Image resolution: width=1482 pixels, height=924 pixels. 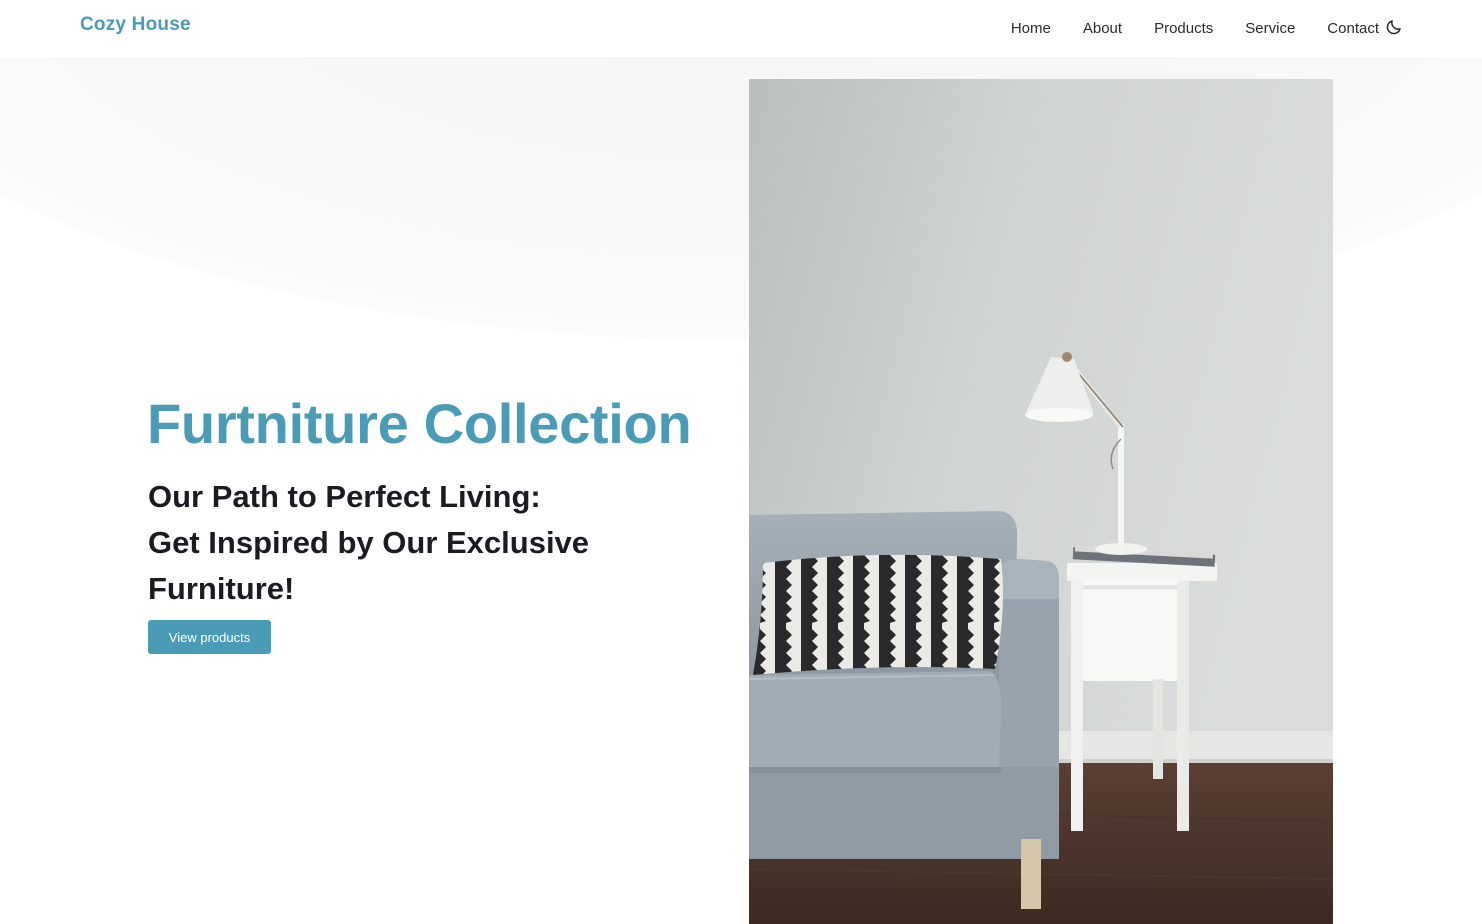 I want to click on hero-subtitle-line: Furniture!, so click(x=221, y=588).